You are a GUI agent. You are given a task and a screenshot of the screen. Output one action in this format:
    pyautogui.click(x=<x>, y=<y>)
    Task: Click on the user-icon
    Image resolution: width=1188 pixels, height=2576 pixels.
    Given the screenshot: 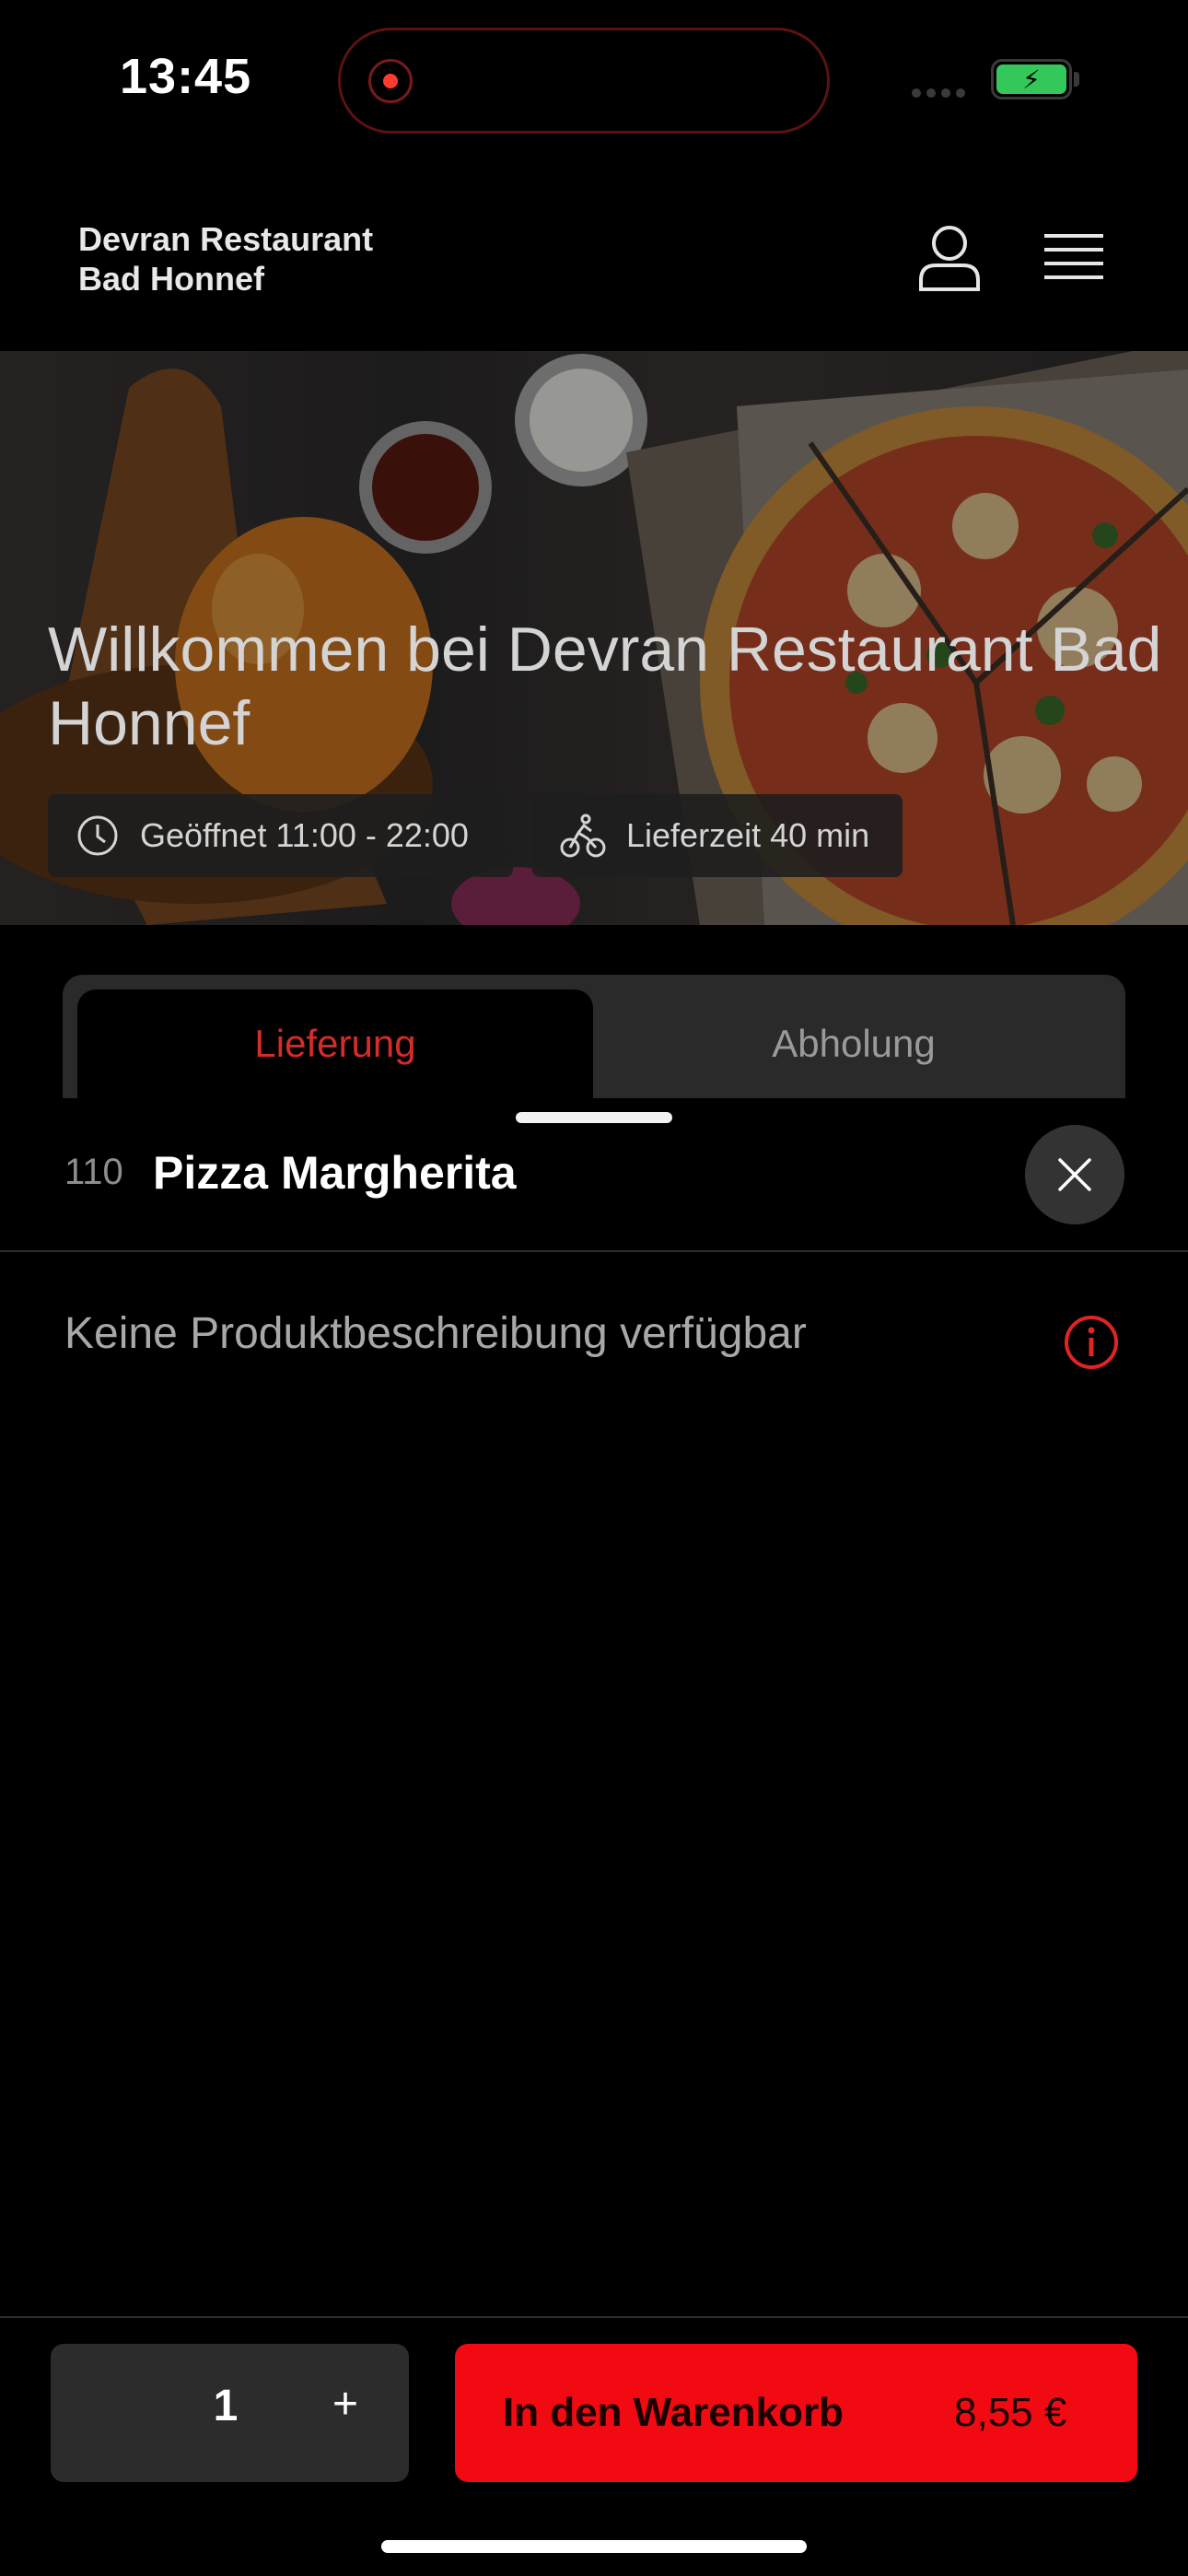 What is the action you would take?
    pyautogui.click(x=949, y=258)
    